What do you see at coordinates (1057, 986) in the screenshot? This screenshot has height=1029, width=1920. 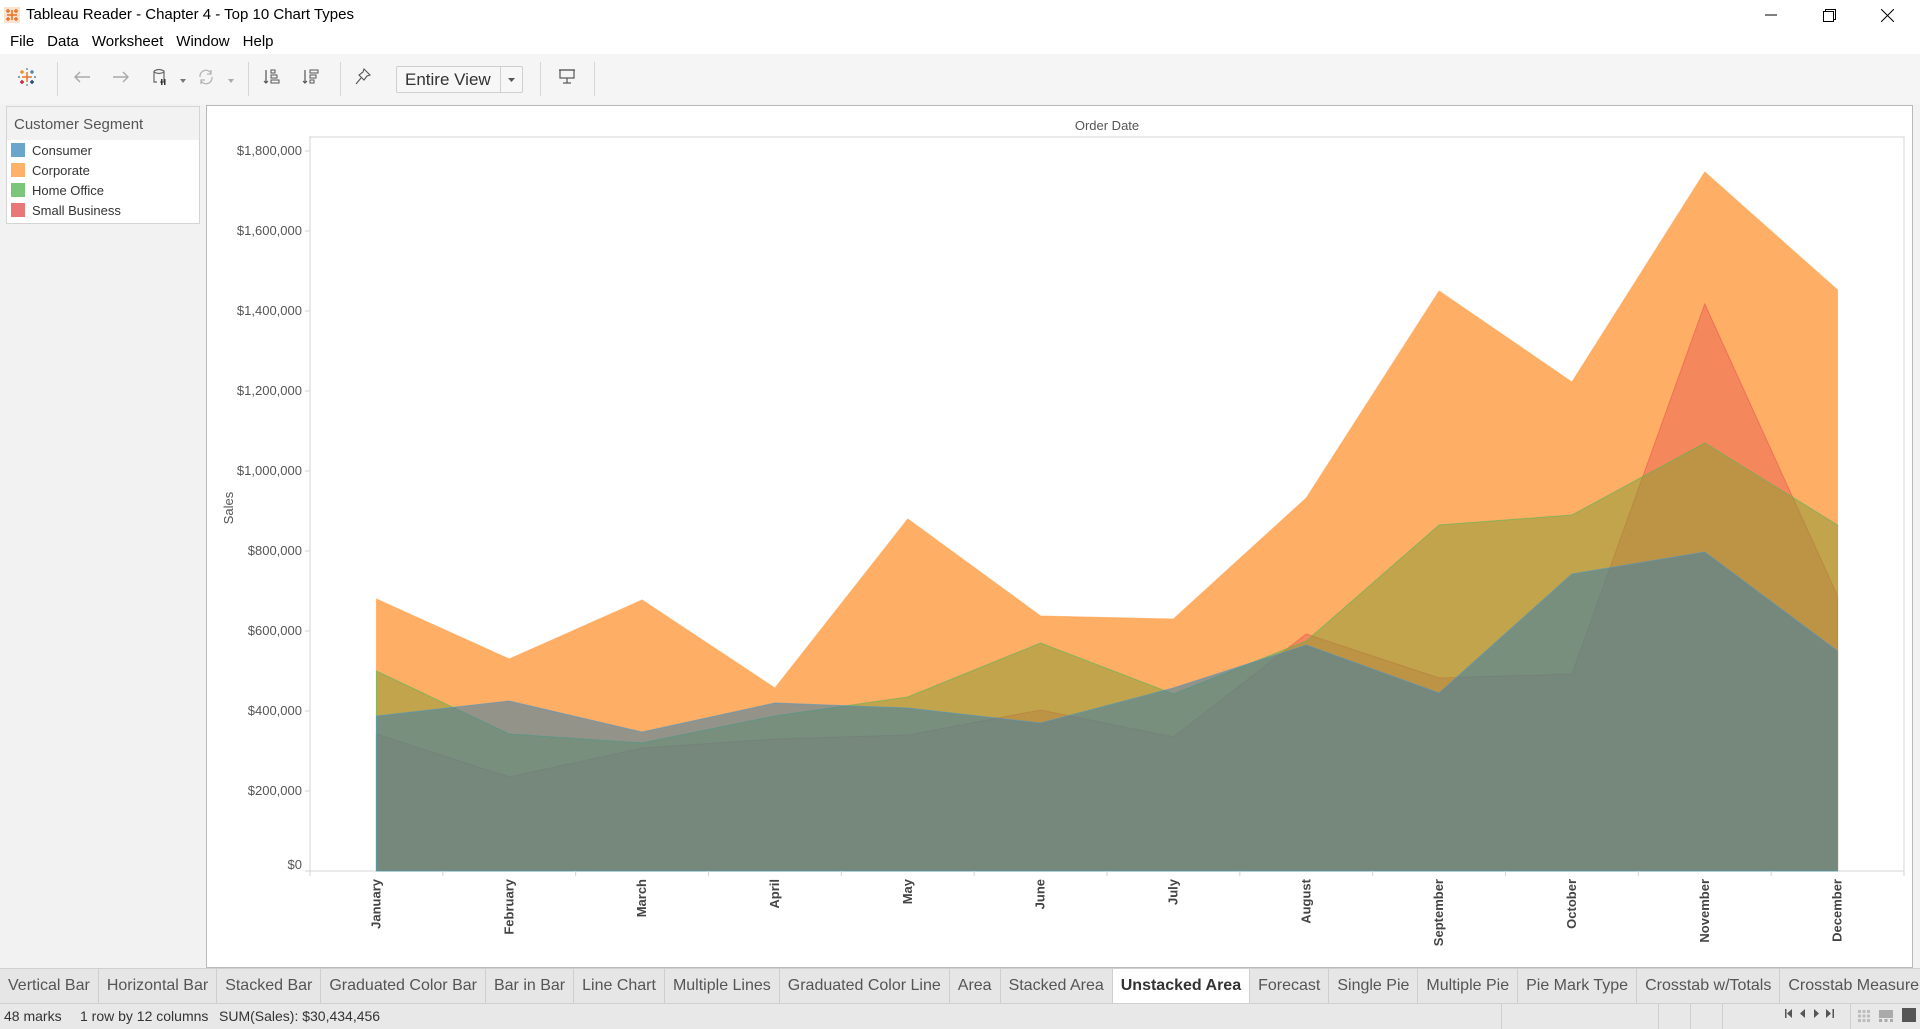 I see `sheet-tab: Stacked Area` at bounding box center [1057, 986].